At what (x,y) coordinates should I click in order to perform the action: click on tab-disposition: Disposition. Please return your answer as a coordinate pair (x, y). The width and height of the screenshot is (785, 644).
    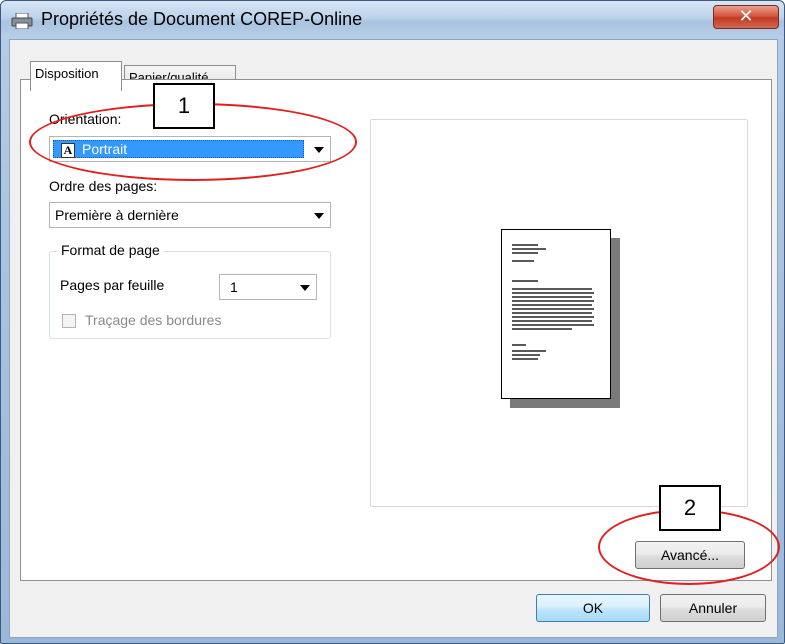
    Looking at the image, I should click on (76, 76).